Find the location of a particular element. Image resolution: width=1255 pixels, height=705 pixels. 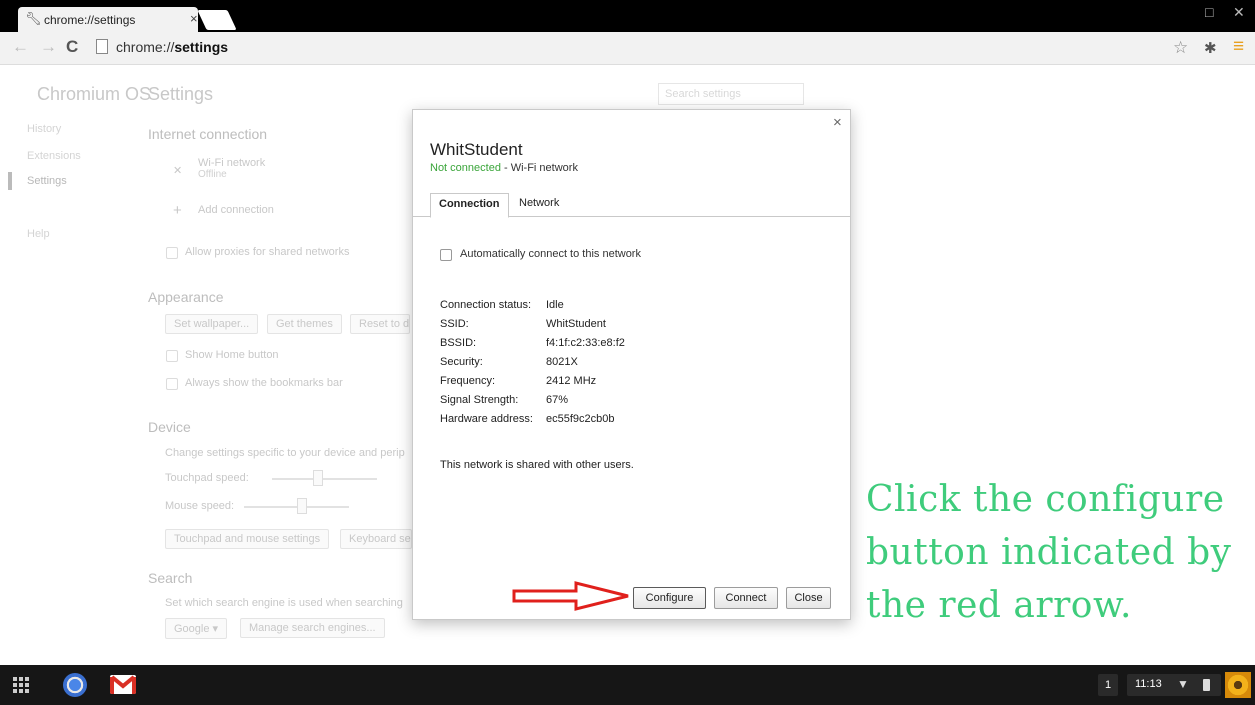

get-themes-button: Get themes is located at coordinates (304, 324).